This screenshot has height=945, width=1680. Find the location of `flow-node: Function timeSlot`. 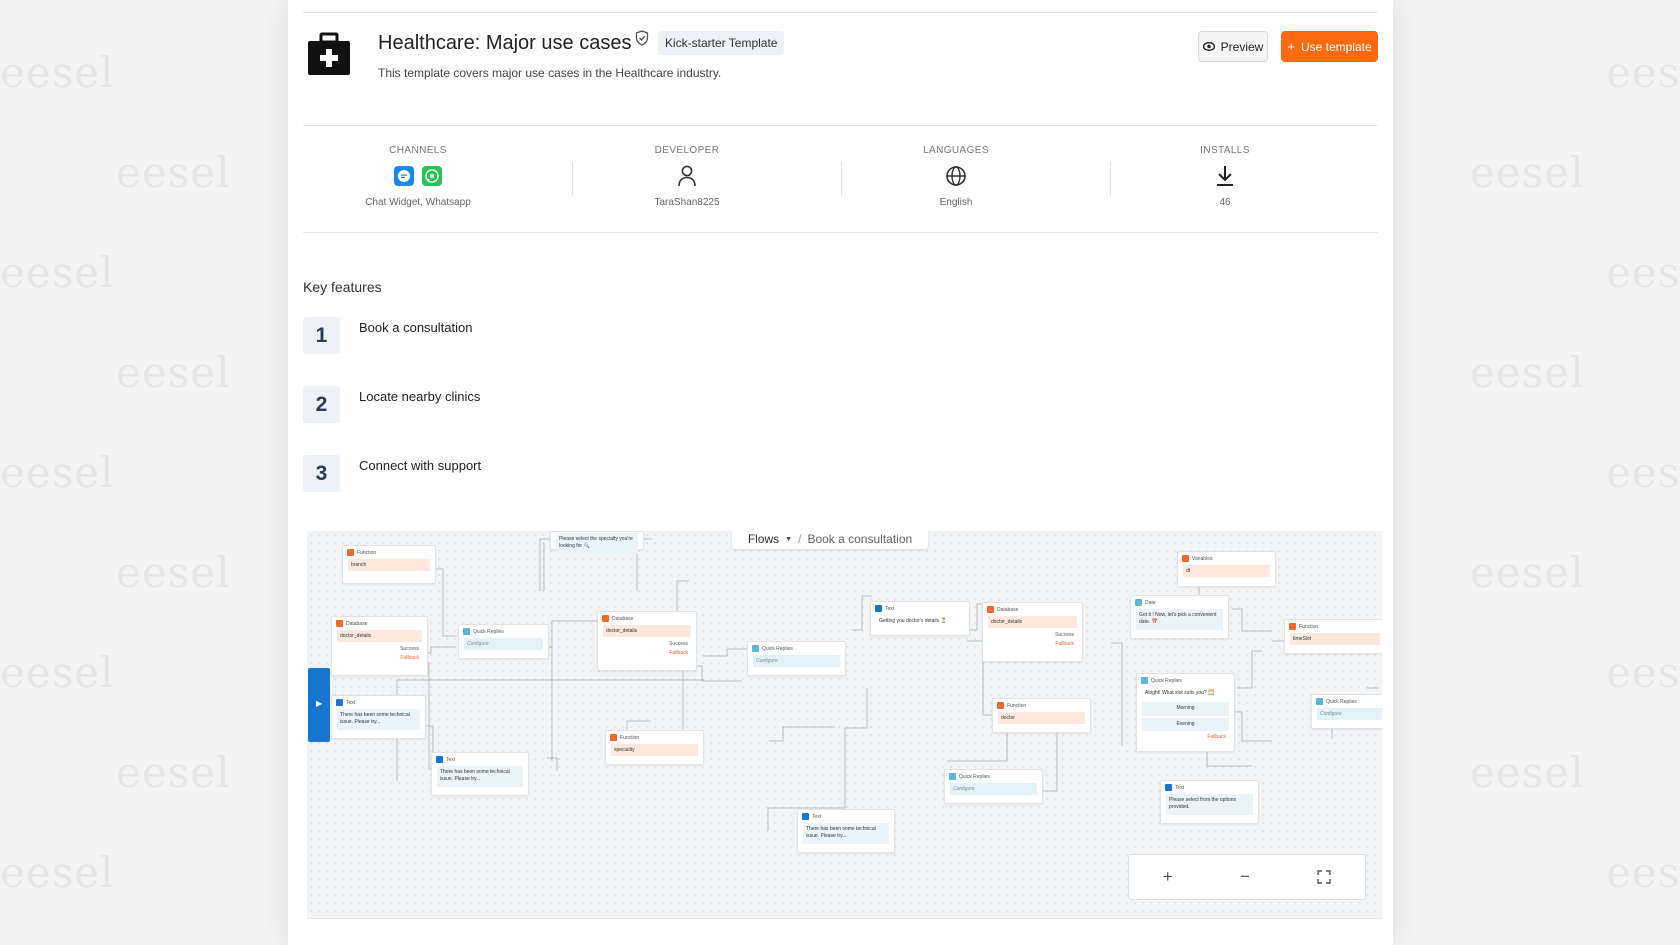

flow-node: Function timeSlot is located at coordinates (1333, 636).